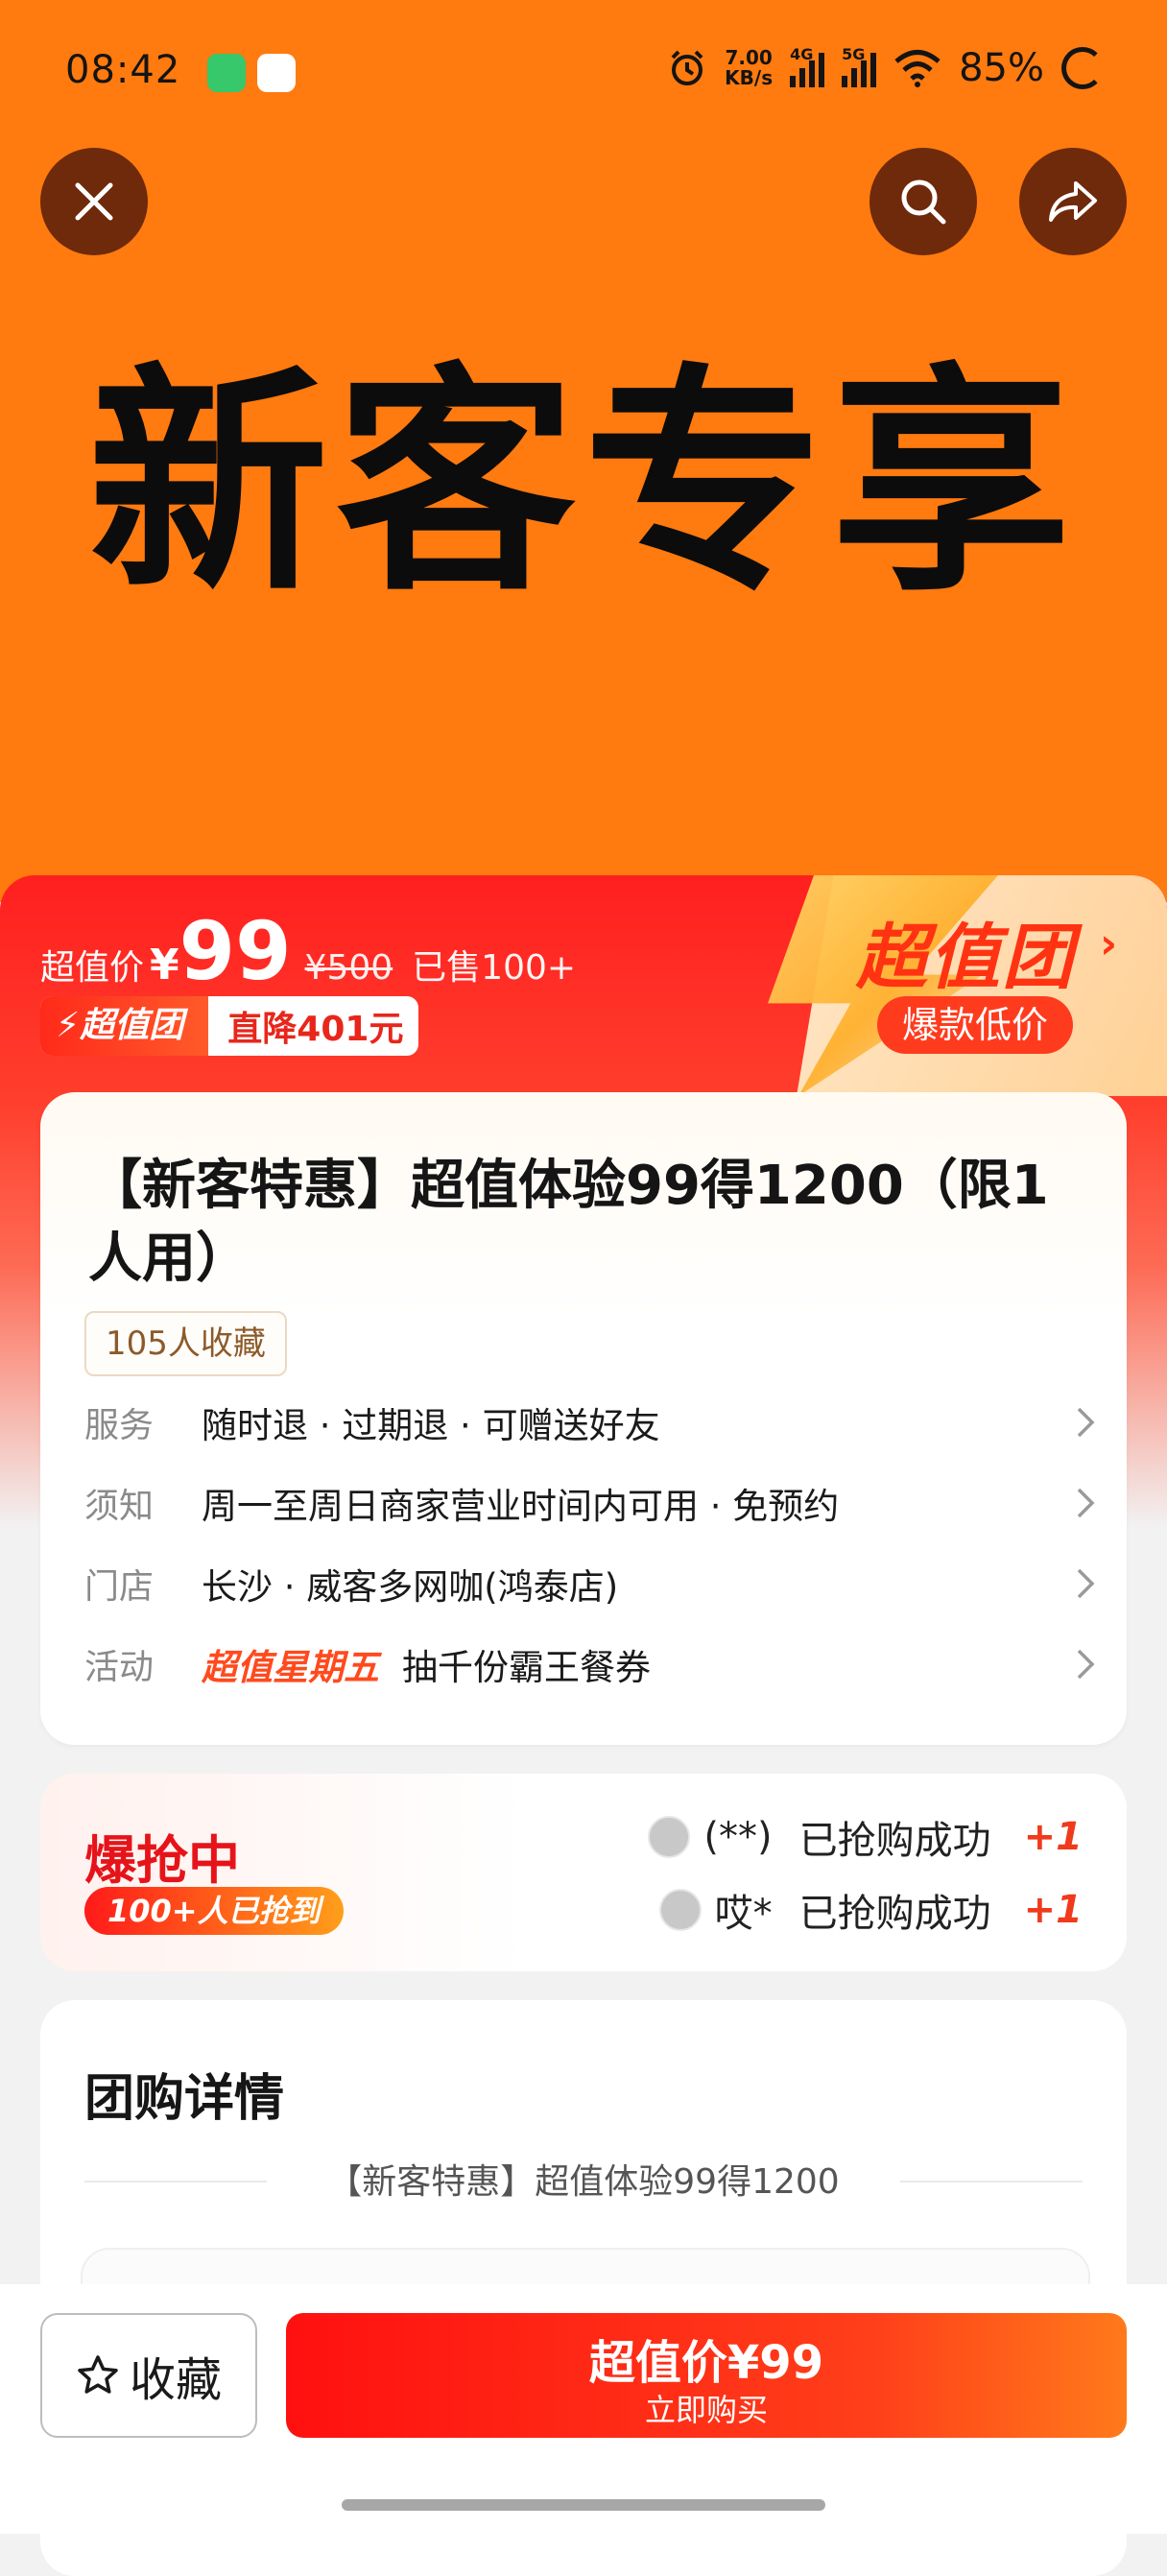 This screenshot has height=2576, width=1167. What do you see at coordinates (123, 70) in the screenshot?
I see `status-time: 08:42` at bounding box center [123, 70].